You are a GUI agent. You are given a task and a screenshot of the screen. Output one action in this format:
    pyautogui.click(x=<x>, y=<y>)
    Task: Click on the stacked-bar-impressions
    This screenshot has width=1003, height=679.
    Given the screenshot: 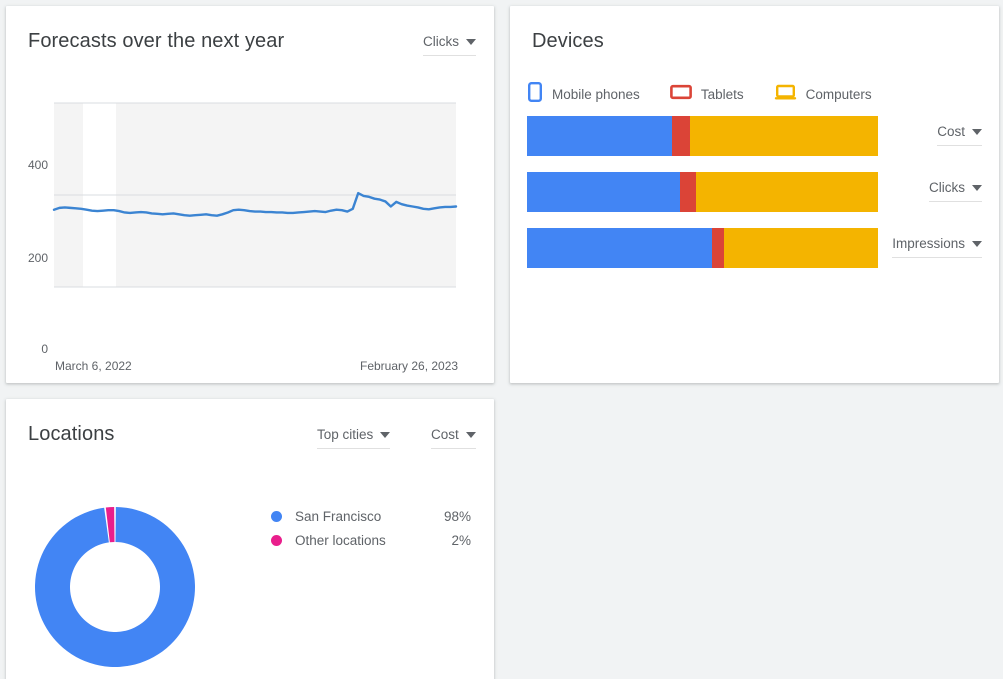 What is the action you would take?
    pyautogui.click(x=702, y=248)
    